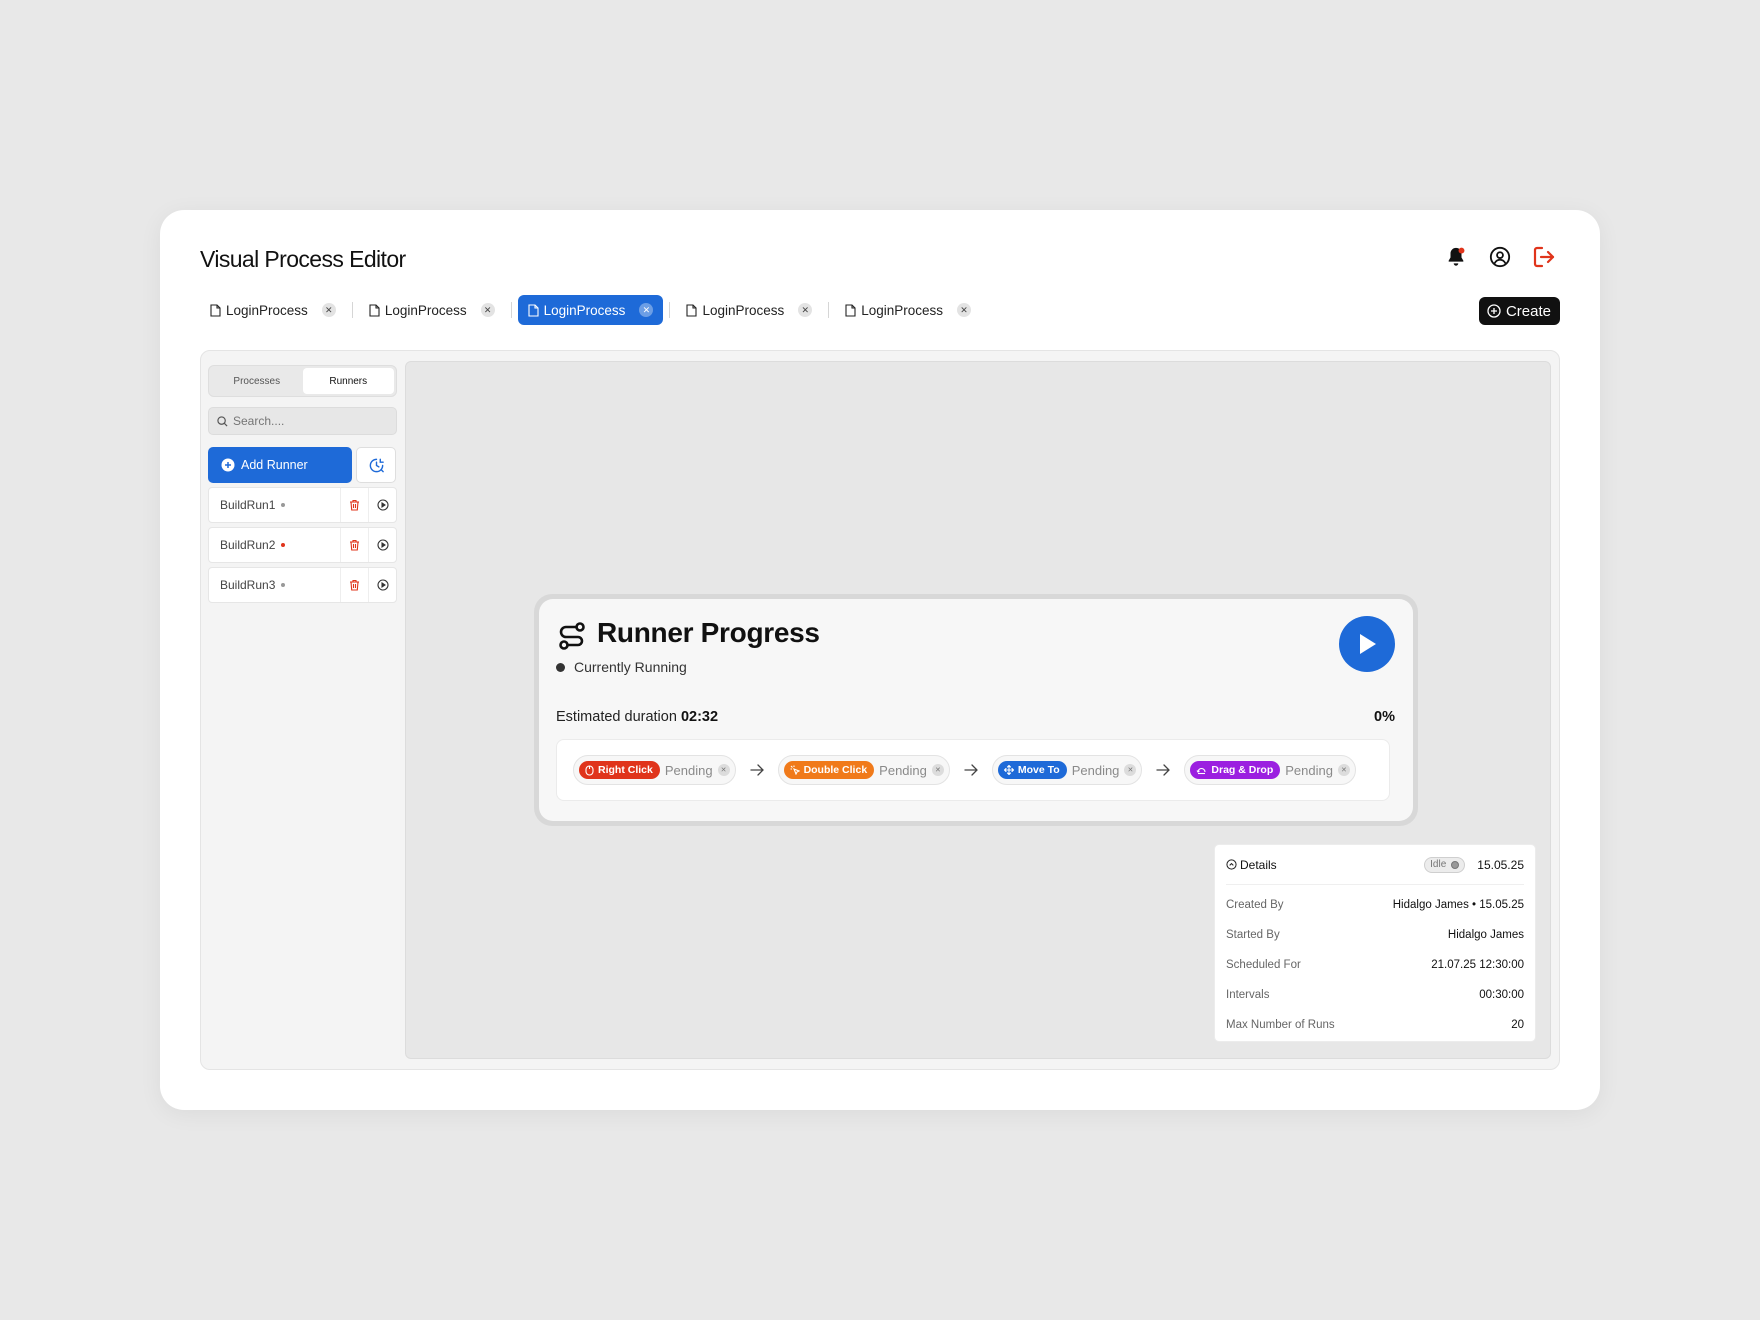 The height and width of the screenshot is (1320, 1760). What do you see at coordinates (1375, 995) in the screenshot?
I see `detail-row: Intervals 00:30:00` at bounding box center [1375, 995].